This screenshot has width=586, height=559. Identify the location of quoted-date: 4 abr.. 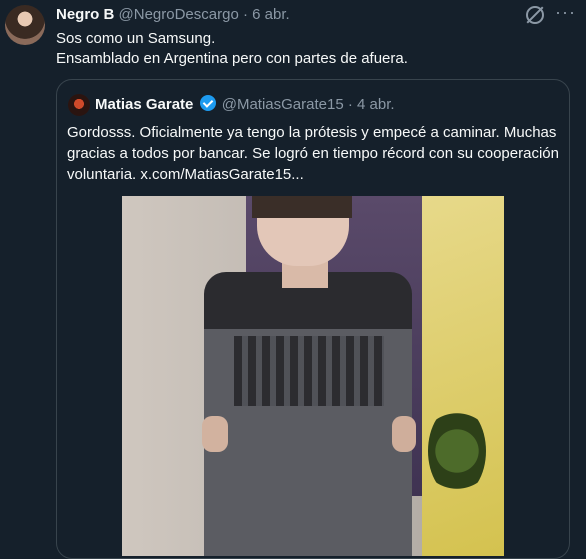
(376, 104).